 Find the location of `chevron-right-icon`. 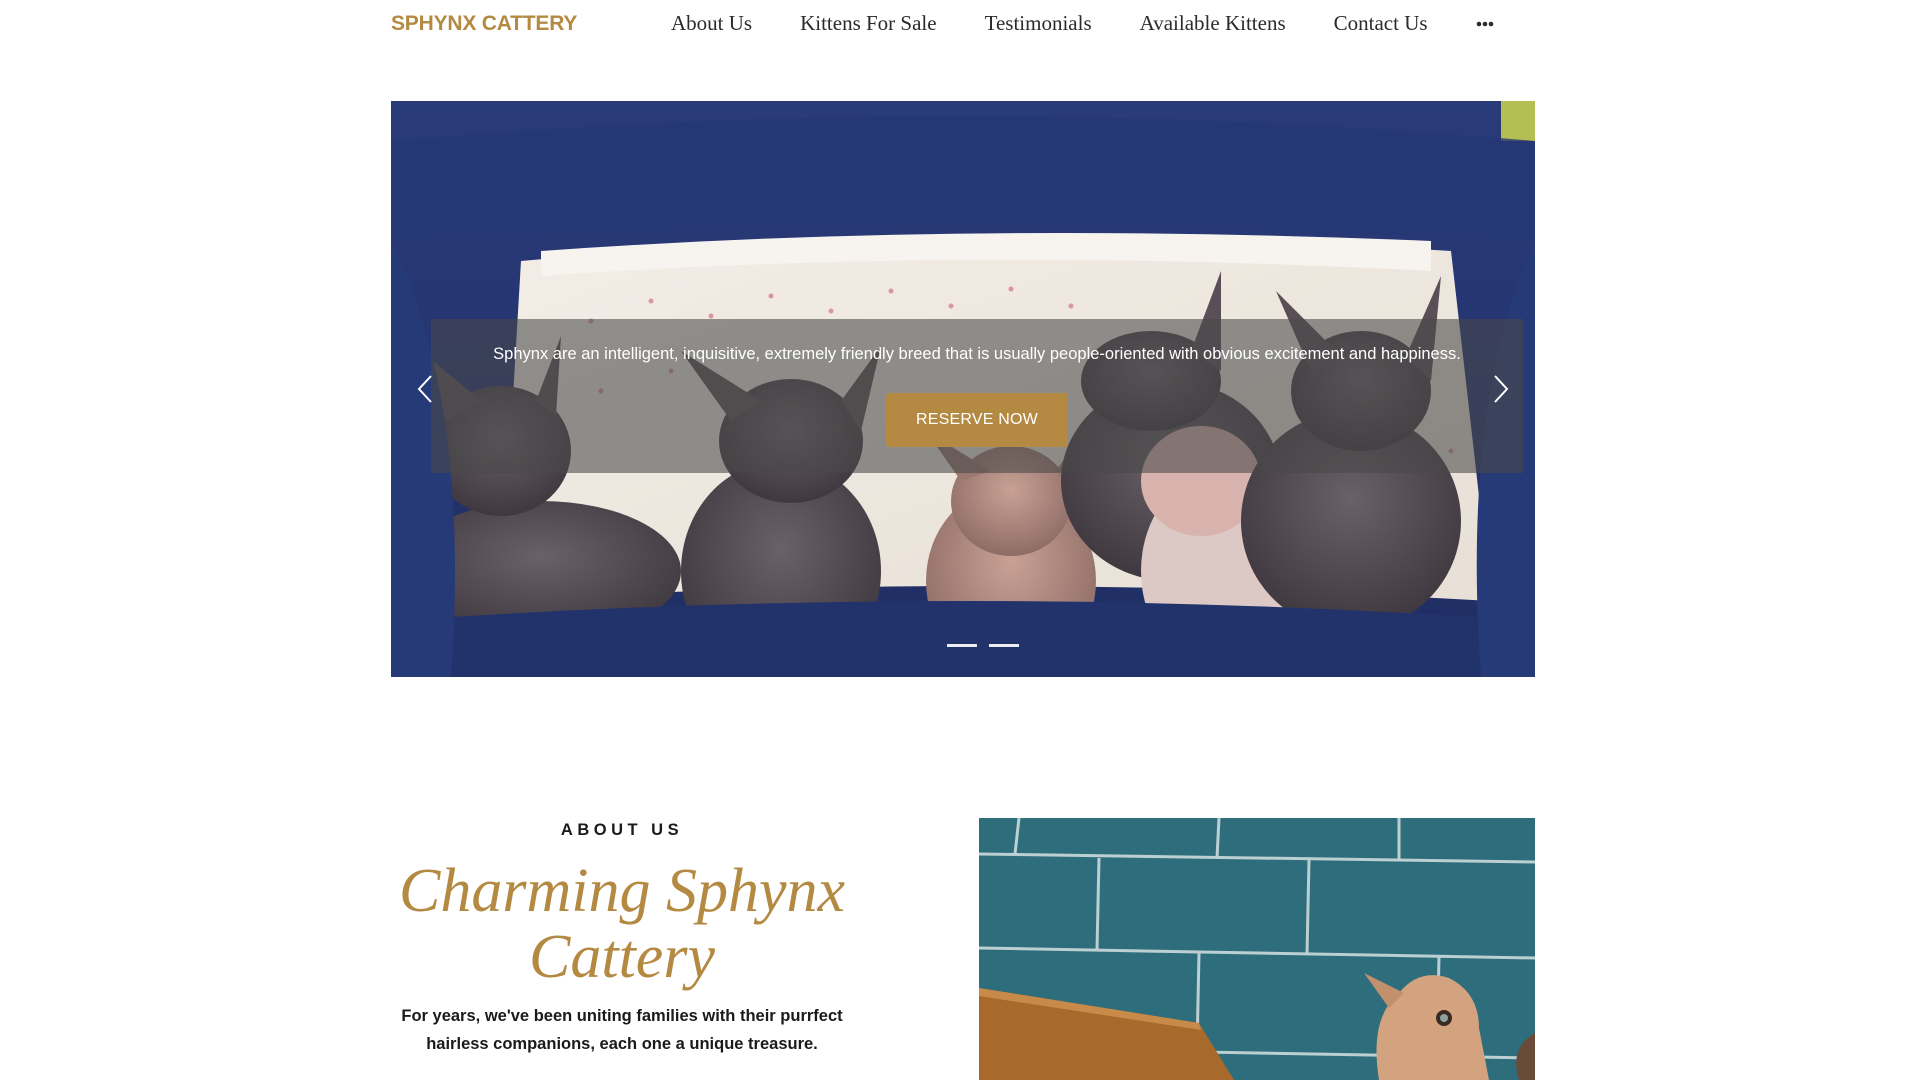

chevron-right-icon is located at coordinates (1501, 389).